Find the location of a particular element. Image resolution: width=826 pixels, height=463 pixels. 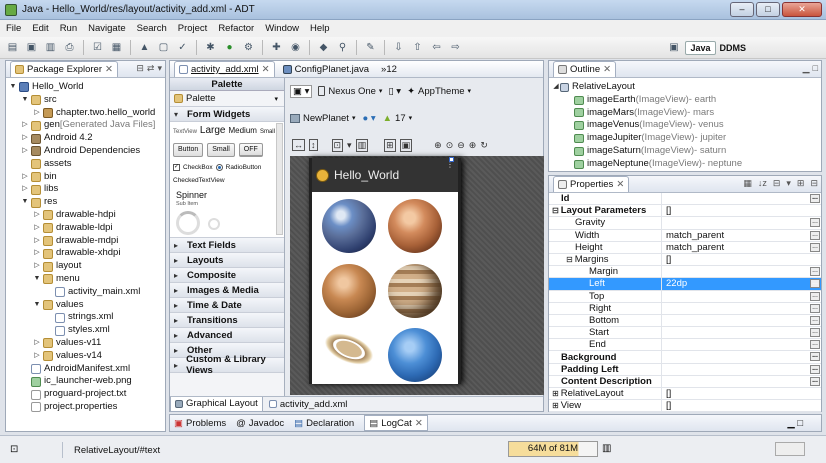

tree-item-libs: ▷ libs is located at coordinates (85, 189).